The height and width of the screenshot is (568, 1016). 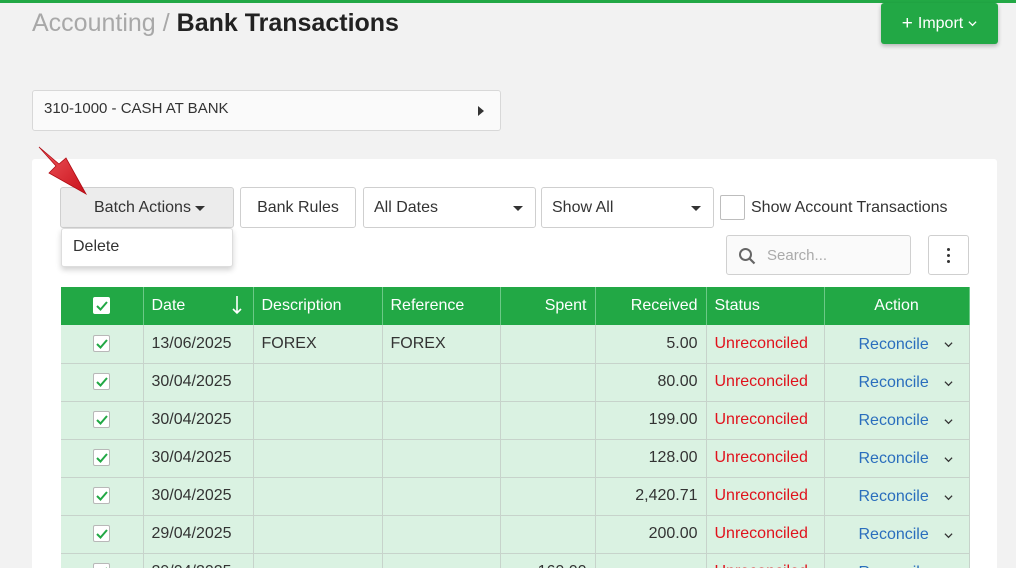 What do you see at coordinates (198, 344) in the screenshot?
I see `row-date: 13/06/2025` at bounding box center [198, 344].